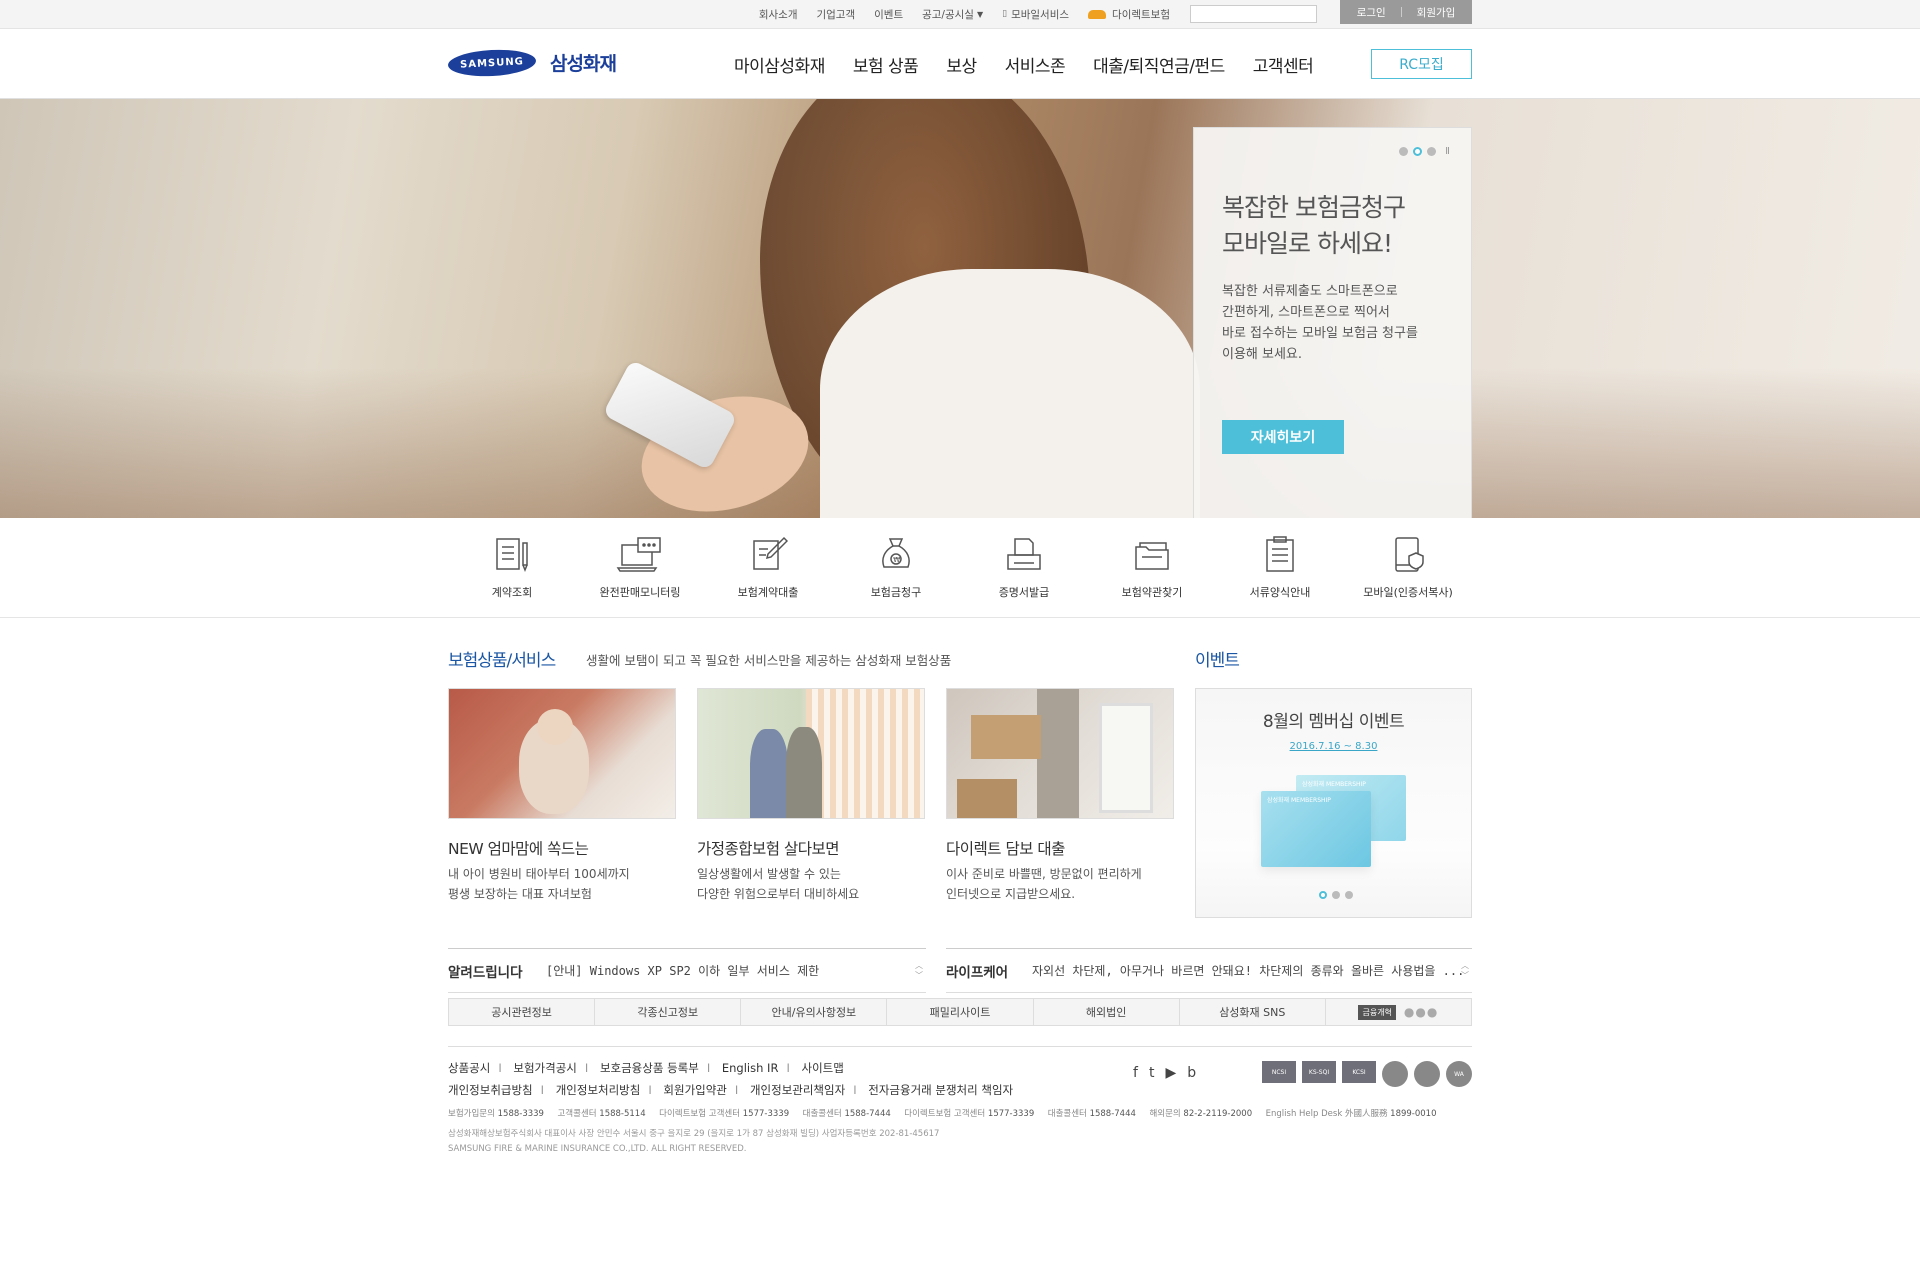  Describe the element at coordinates (1152, 556) in the screenshot. I see `folder-icon` at that location.